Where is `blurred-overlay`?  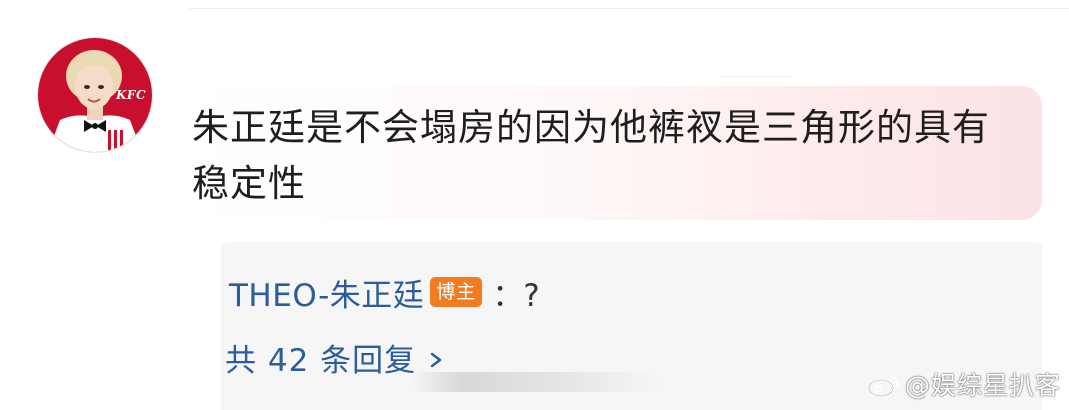 blurred-overlay is located at coordinates (536, 382).